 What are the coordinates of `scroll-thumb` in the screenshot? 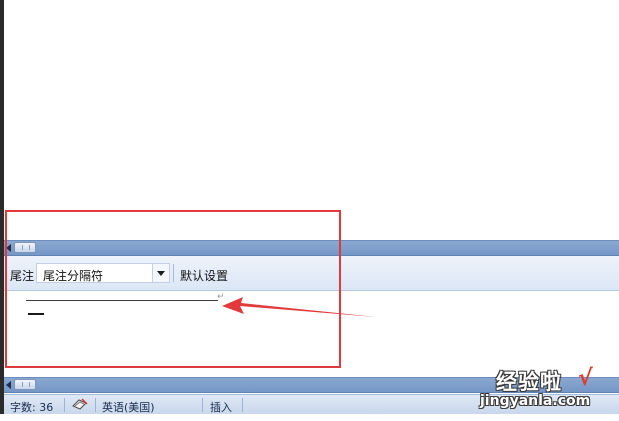 It's located at (25, 384).